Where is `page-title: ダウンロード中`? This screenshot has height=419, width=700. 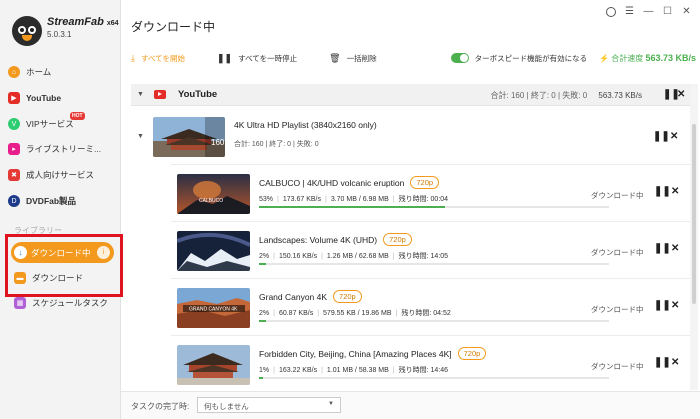
page-title: ダウンロード中 is located at coordinates (173, 27).